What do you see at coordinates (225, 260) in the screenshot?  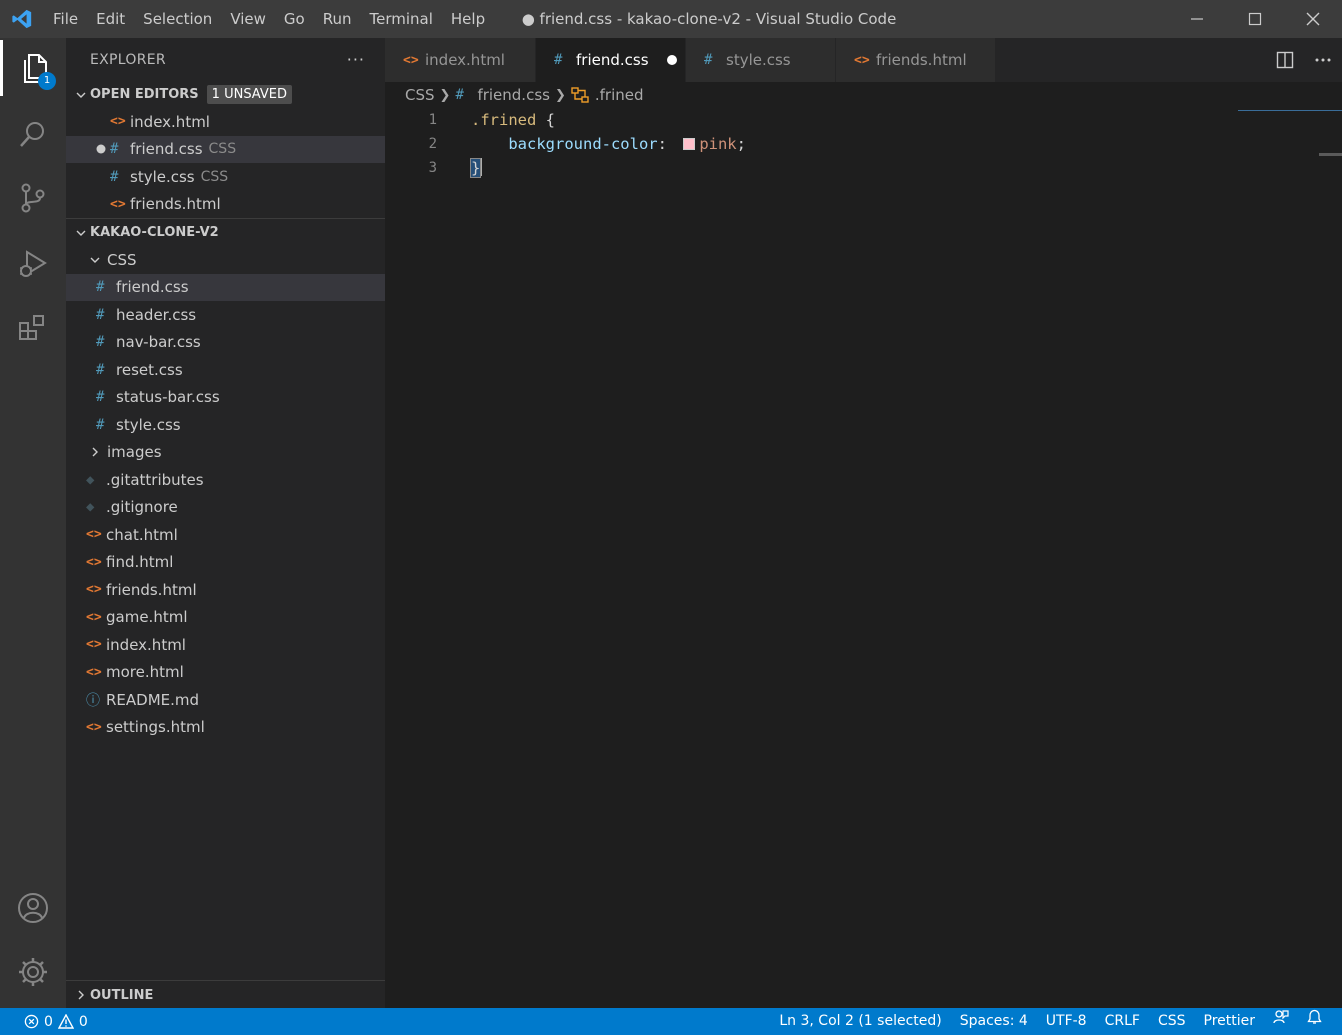 I see `folder-css: CSS` at bounding box center [225, 260].